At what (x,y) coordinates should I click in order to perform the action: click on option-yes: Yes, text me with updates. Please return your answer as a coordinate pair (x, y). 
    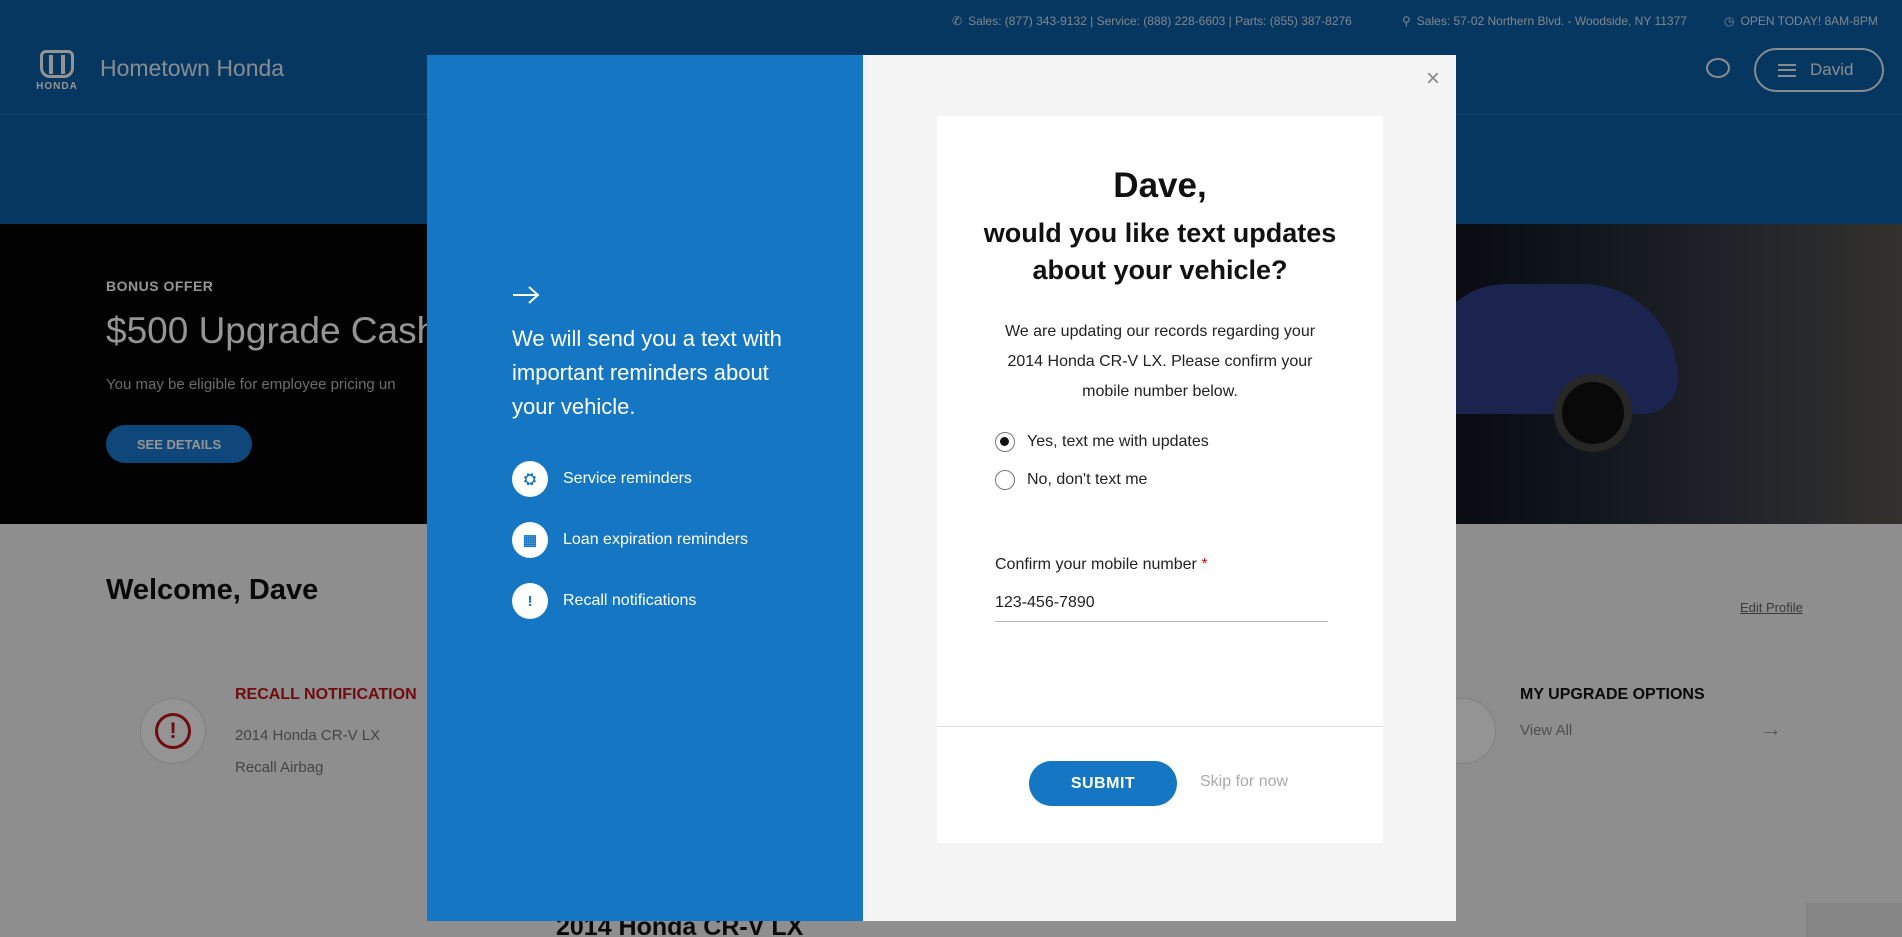
    Looking at the image, I should click on (1102, 442).